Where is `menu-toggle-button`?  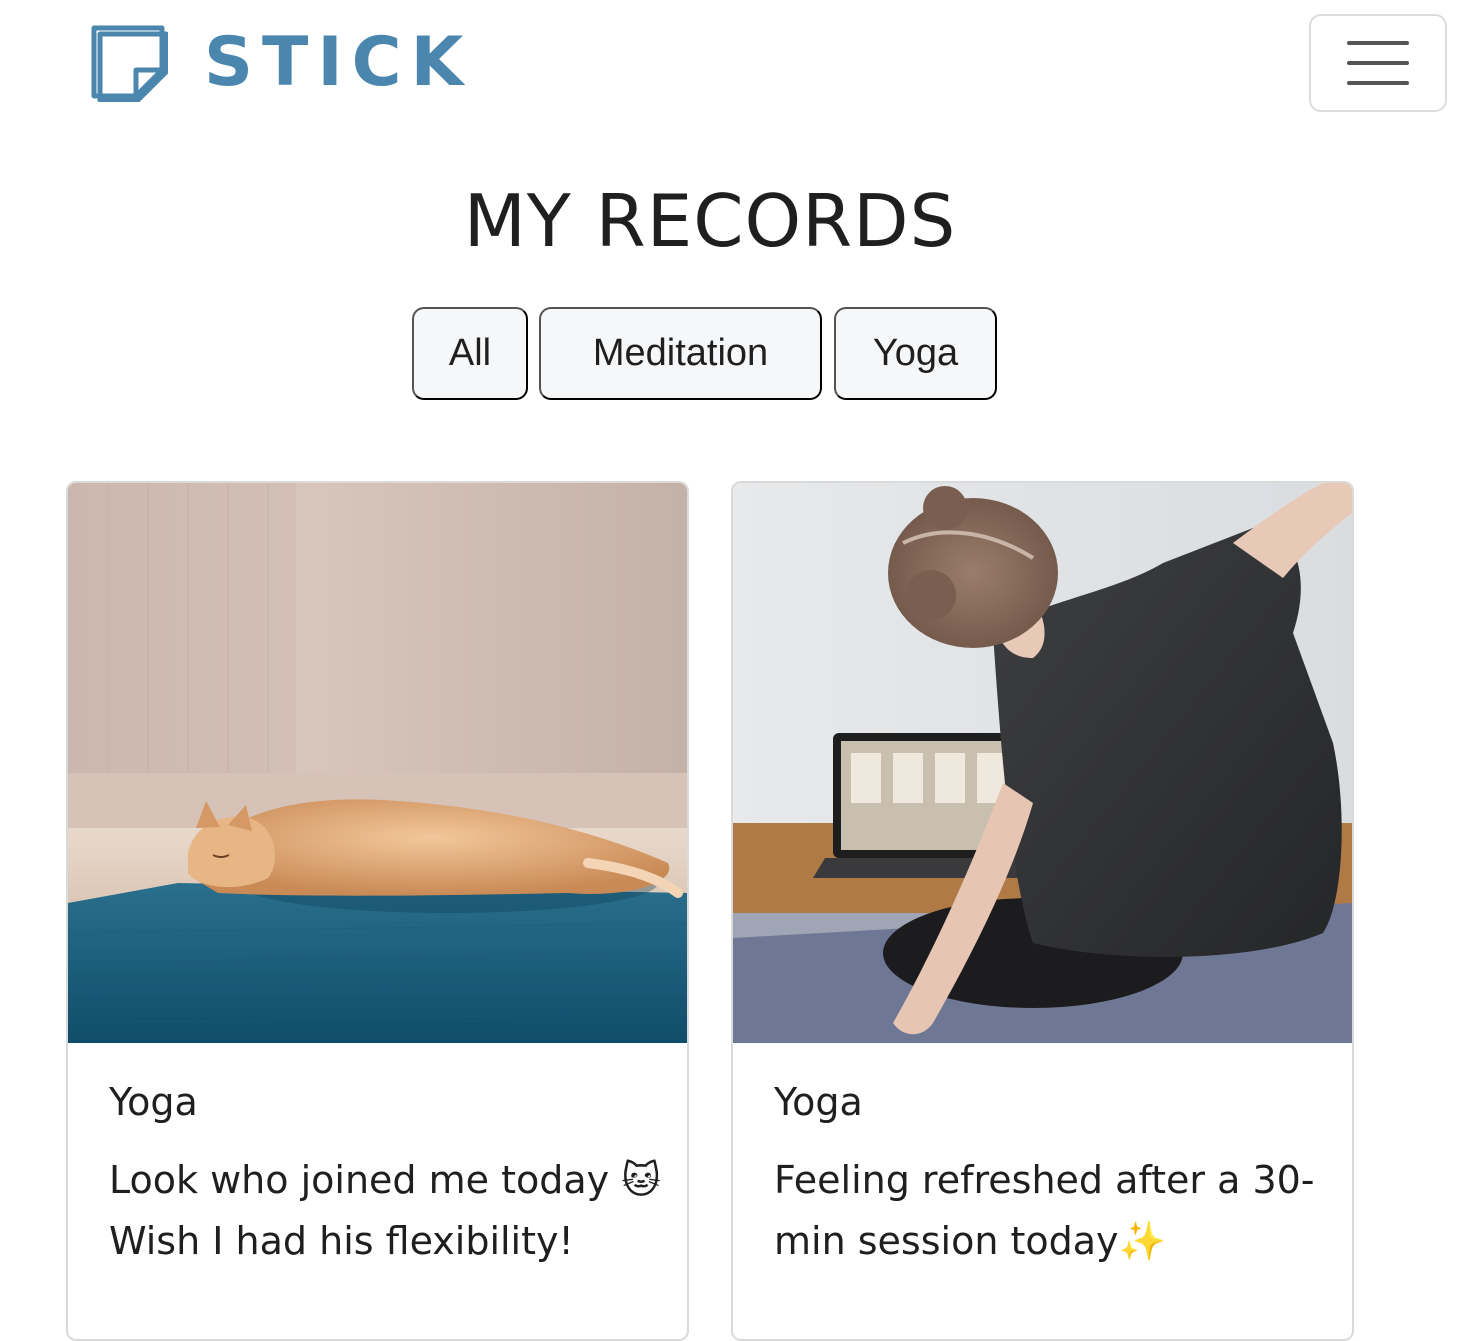
menu-toggle-button is located at coordinates (1378, 63).